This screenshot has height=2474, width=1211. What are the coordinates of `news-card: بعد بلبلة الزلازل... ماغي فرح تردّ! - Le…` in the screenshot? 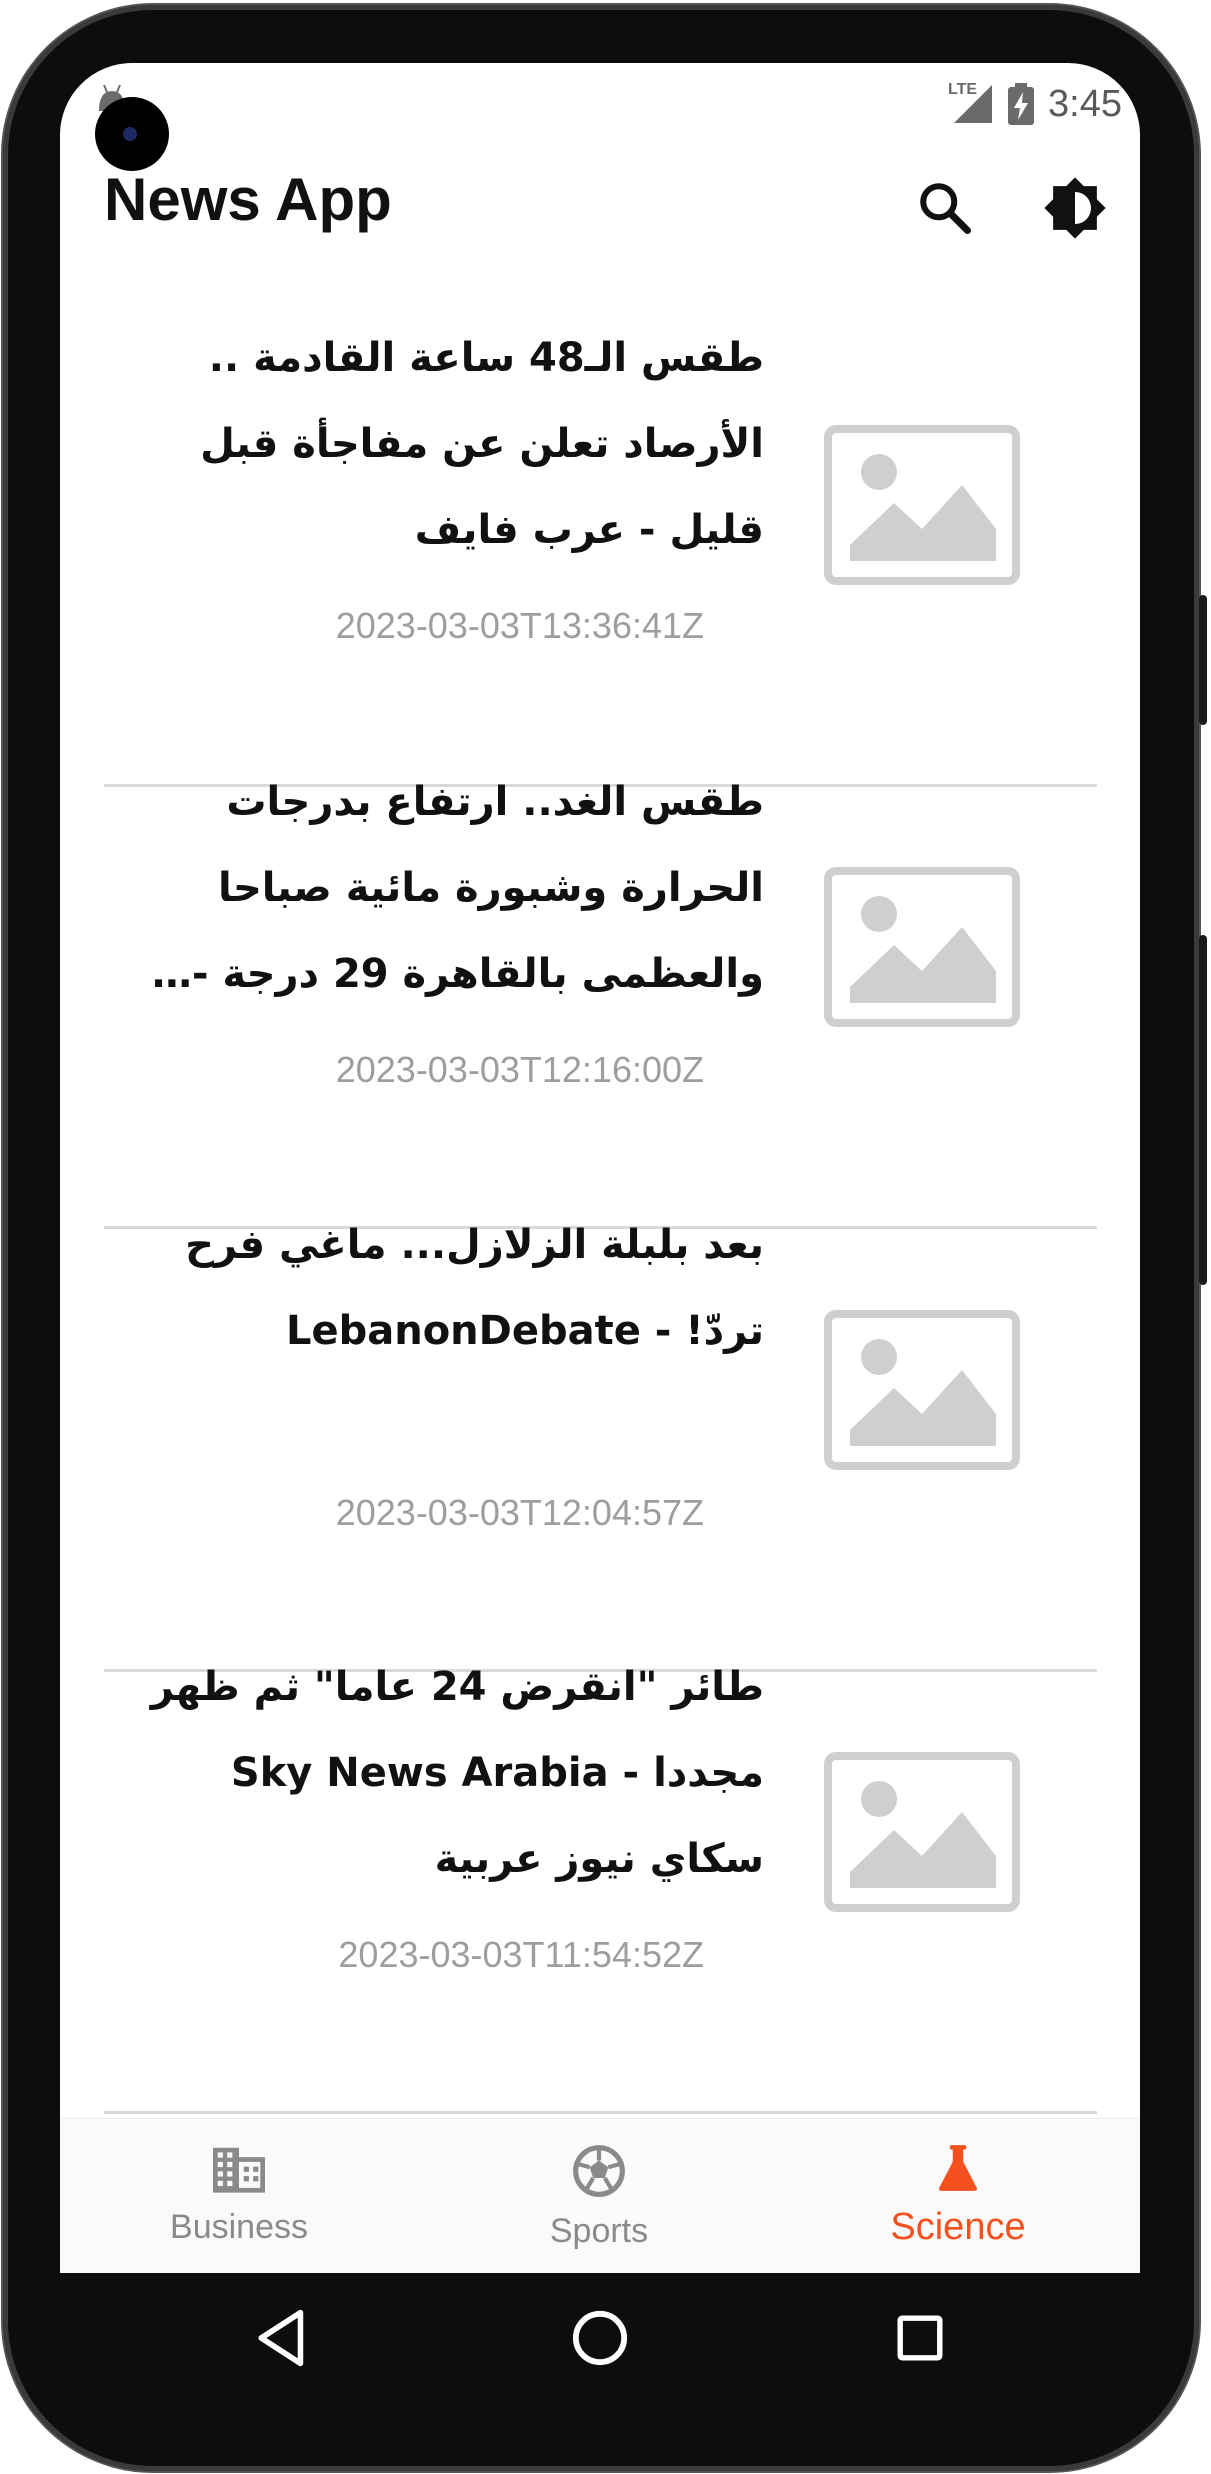 It's located at (600, 1447).